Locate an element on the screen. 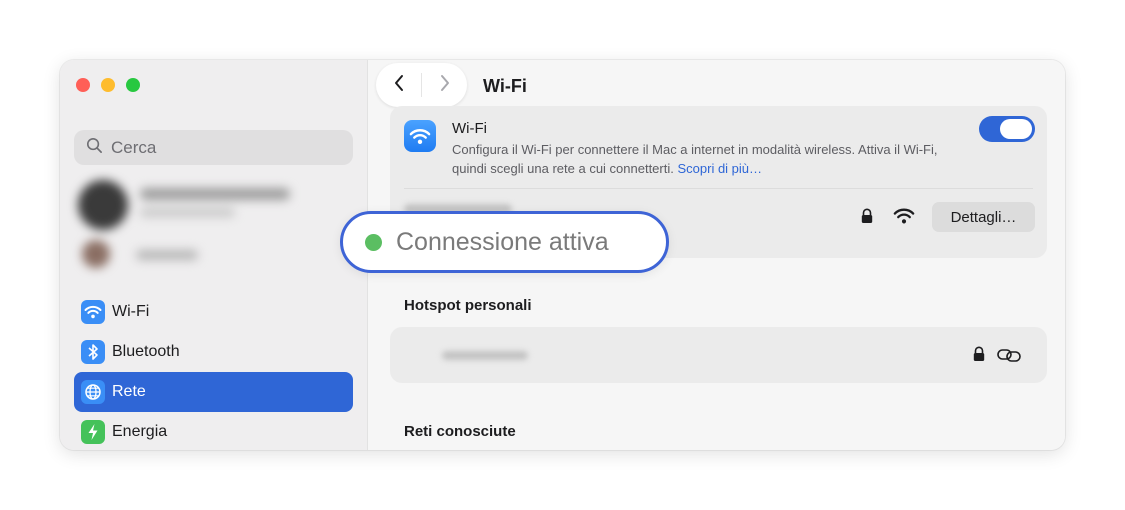  sidebar-item-label: Wi-Fi is located at coordinates (131, 311).